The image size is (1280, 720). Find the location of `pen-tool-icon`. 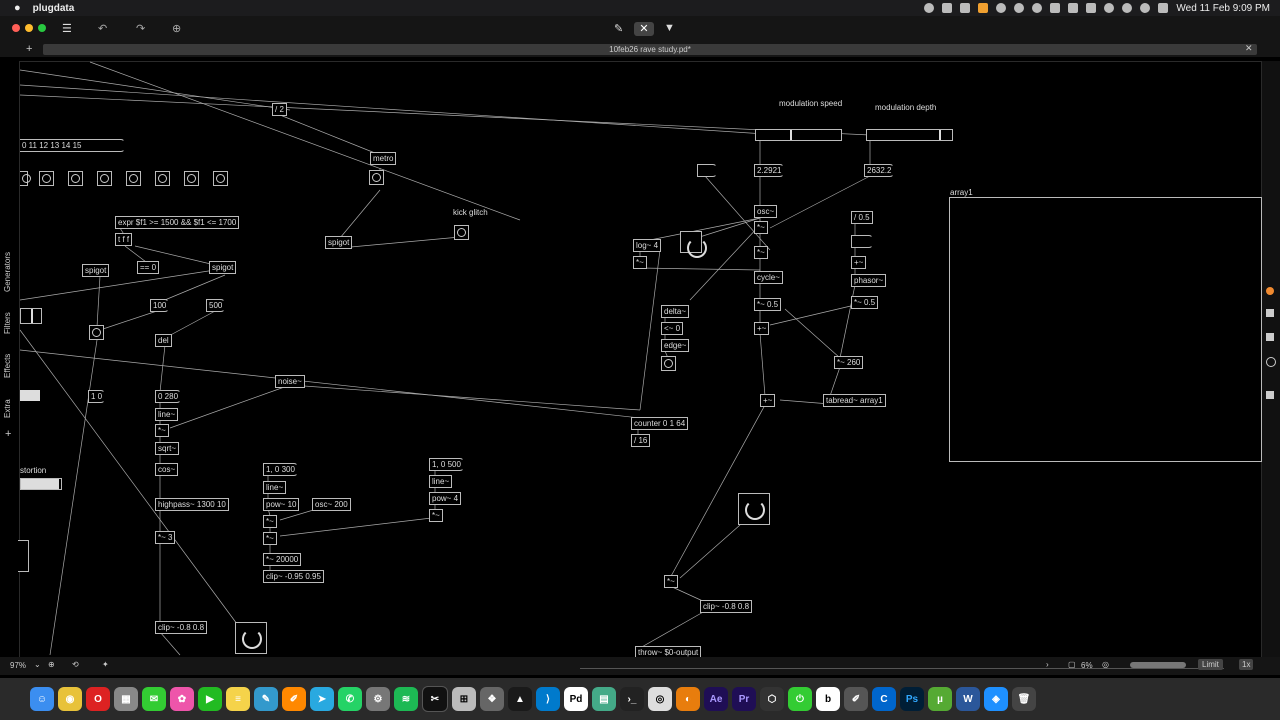

pen-tool-icon is located at coordinates (965, 8).